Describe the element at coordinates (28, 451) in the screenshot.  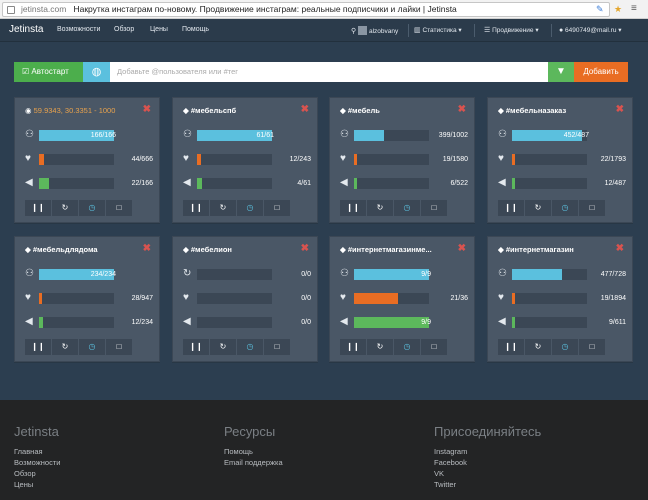
I see `footer-link-home: Главная` at that location.